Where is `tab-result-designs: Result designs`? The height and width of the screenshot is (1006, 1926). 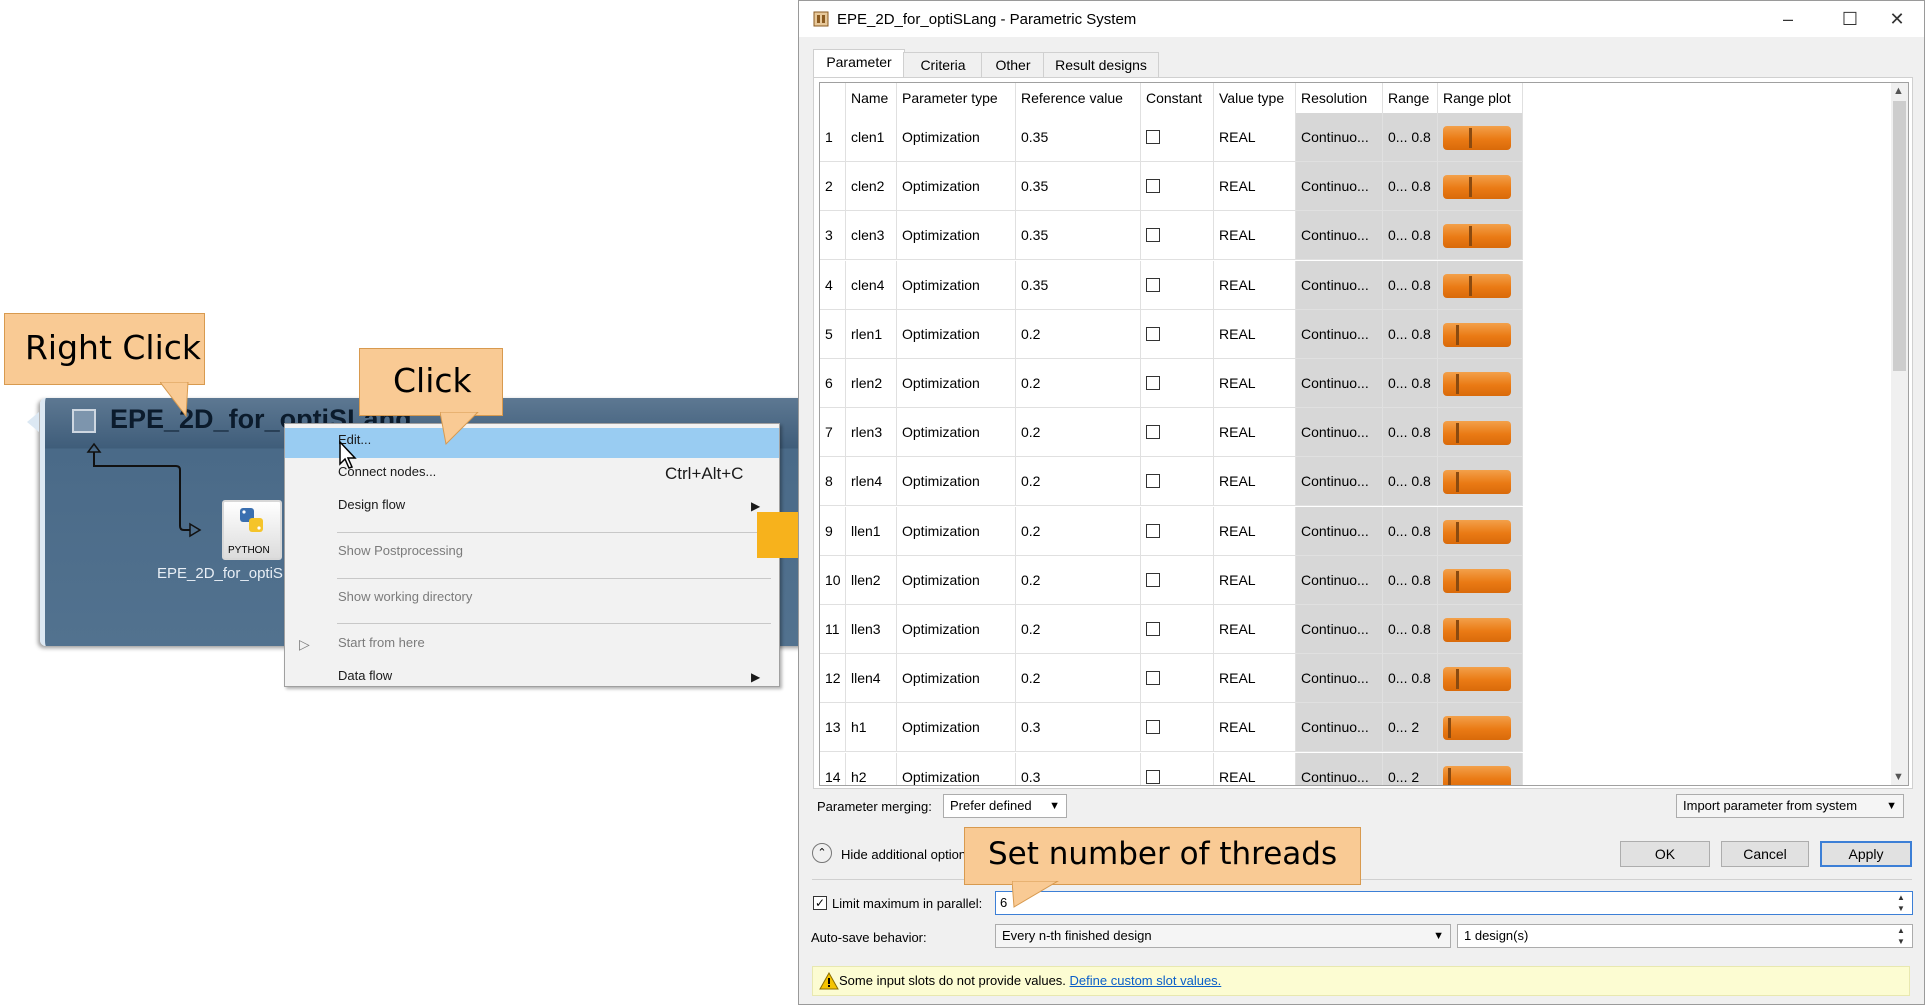 tab-result-designs: Result designs is located at coordinates (1101, 64).